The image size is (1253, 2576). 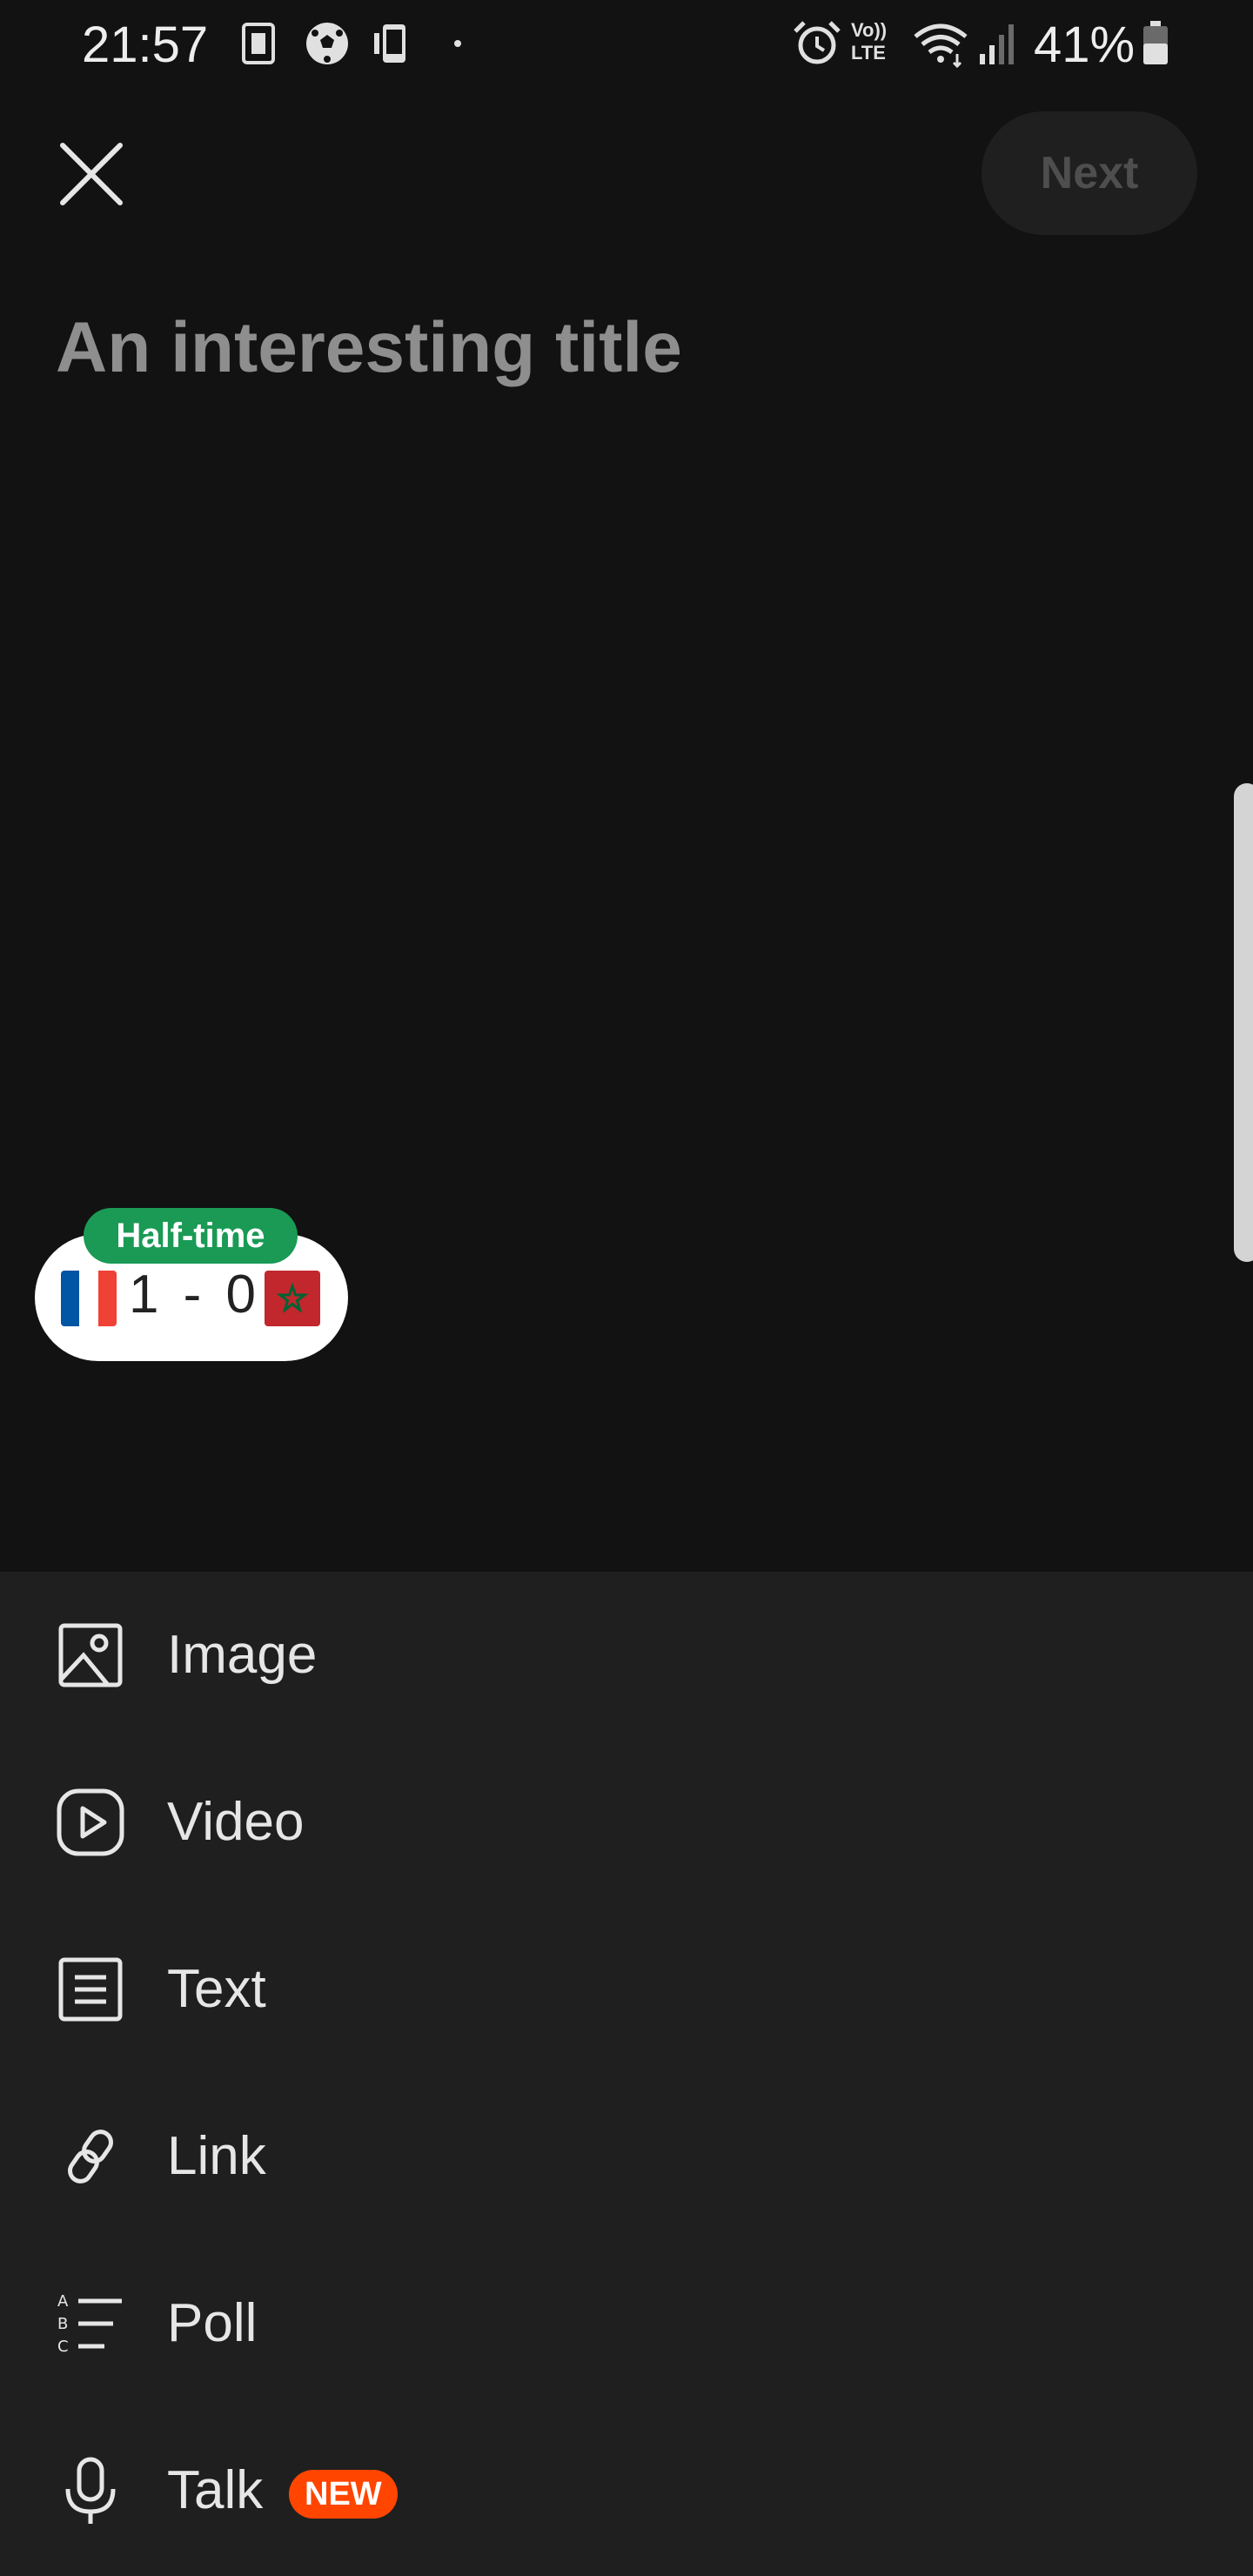 I want to click on close-button, so click(x=91, y=174).